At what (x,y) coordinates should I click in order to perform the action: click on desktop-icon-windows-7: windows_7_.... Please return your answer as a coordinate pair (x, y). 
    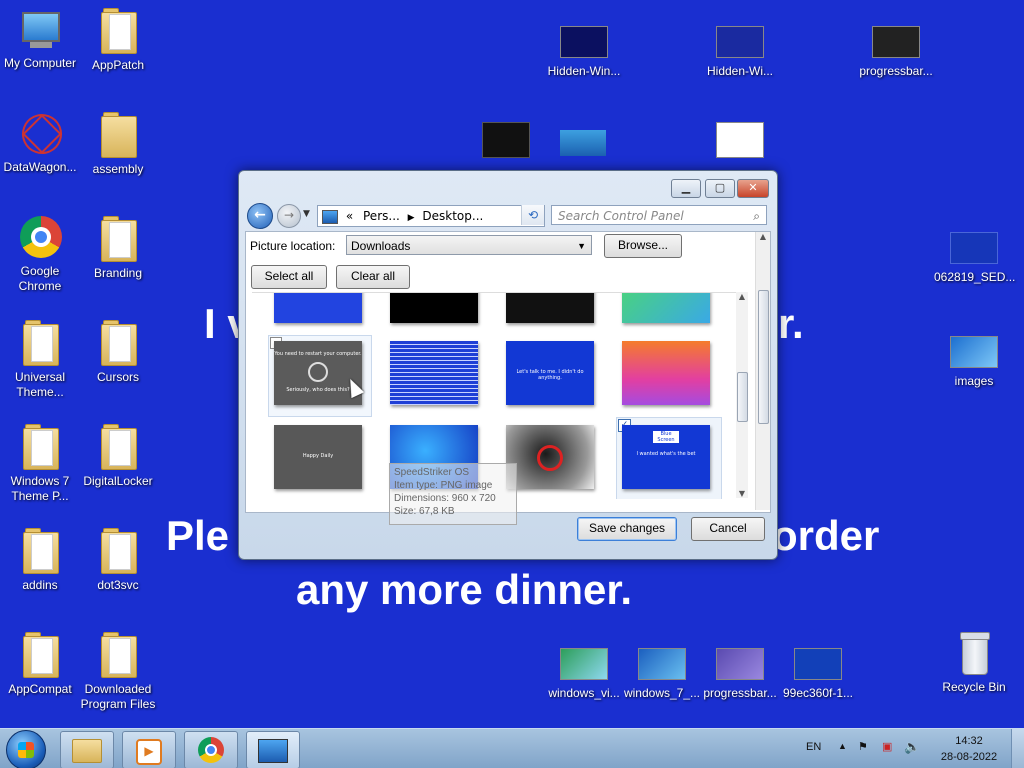
    Looking at the image, I should click on (662, 667).